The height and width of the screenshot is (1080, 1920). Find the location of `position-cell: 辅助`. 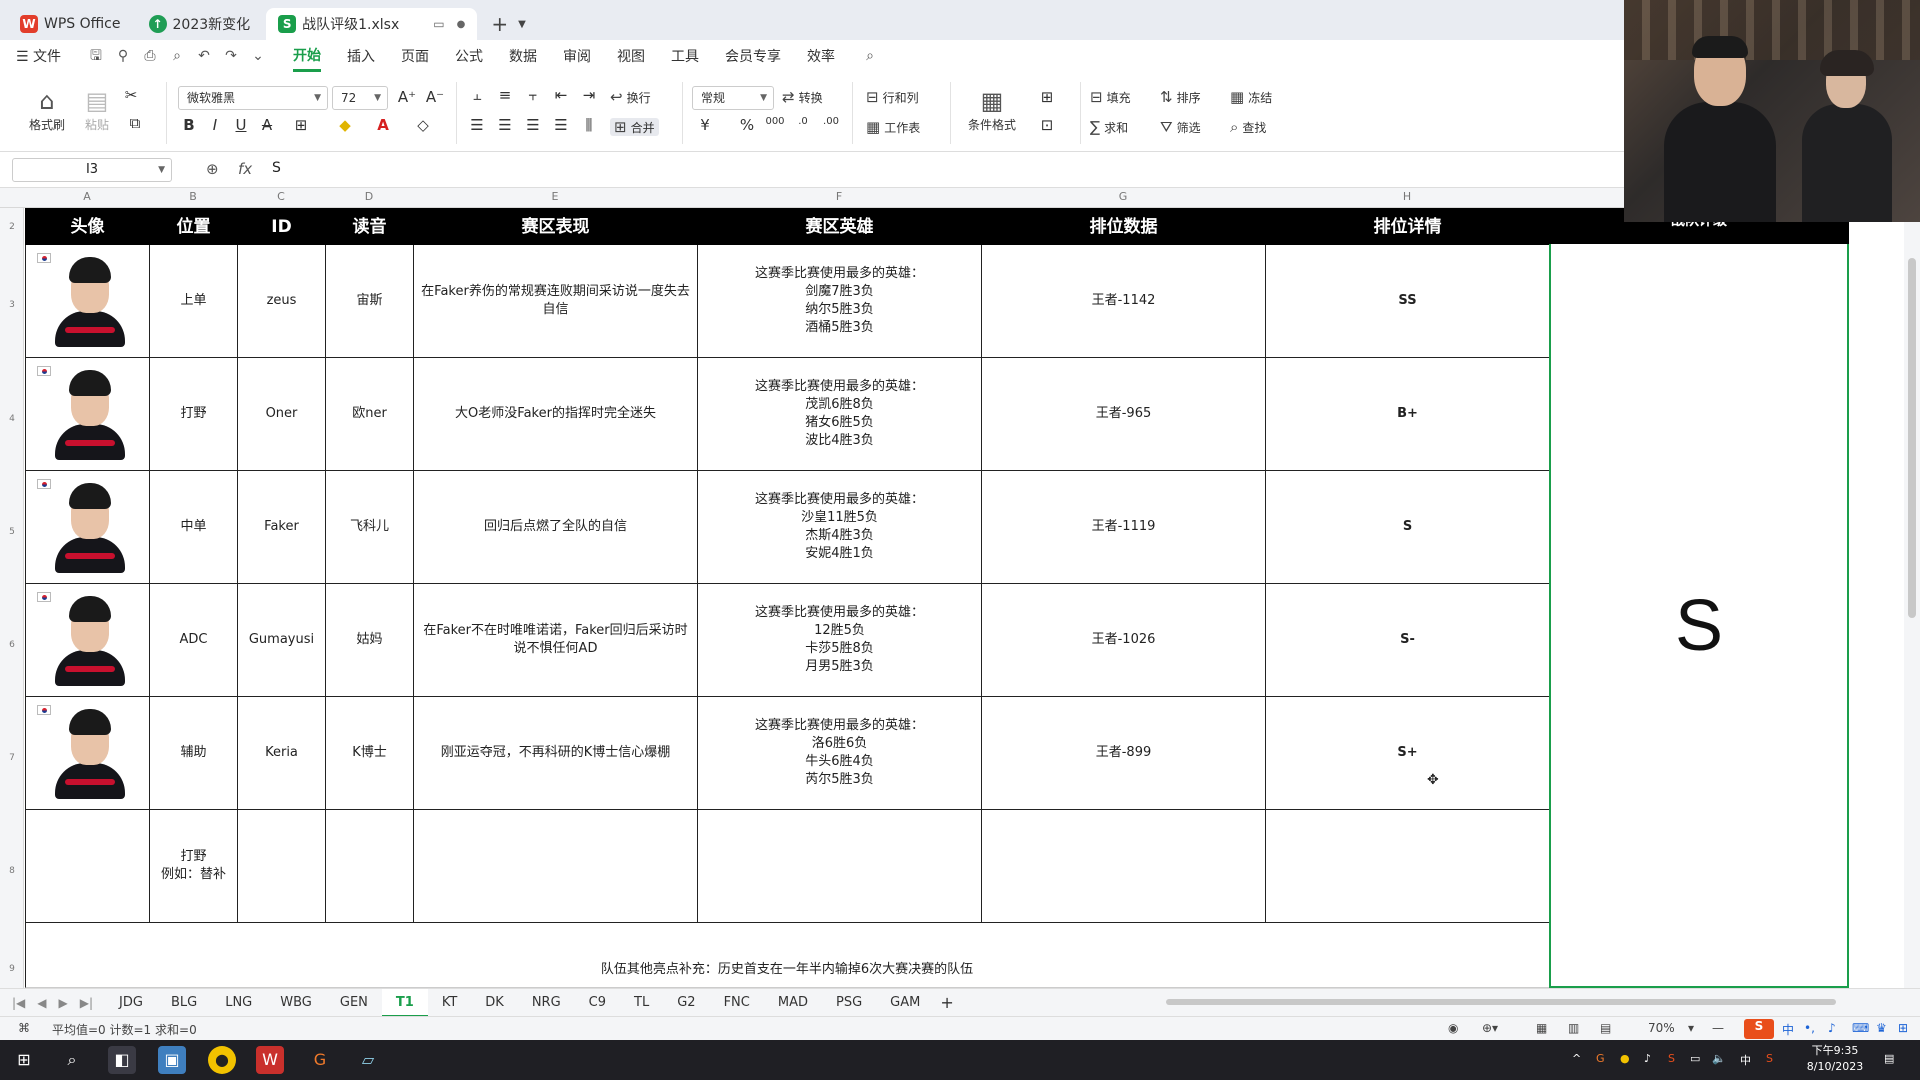

position-cell: 辅助 is located at coordinates (193, 753).